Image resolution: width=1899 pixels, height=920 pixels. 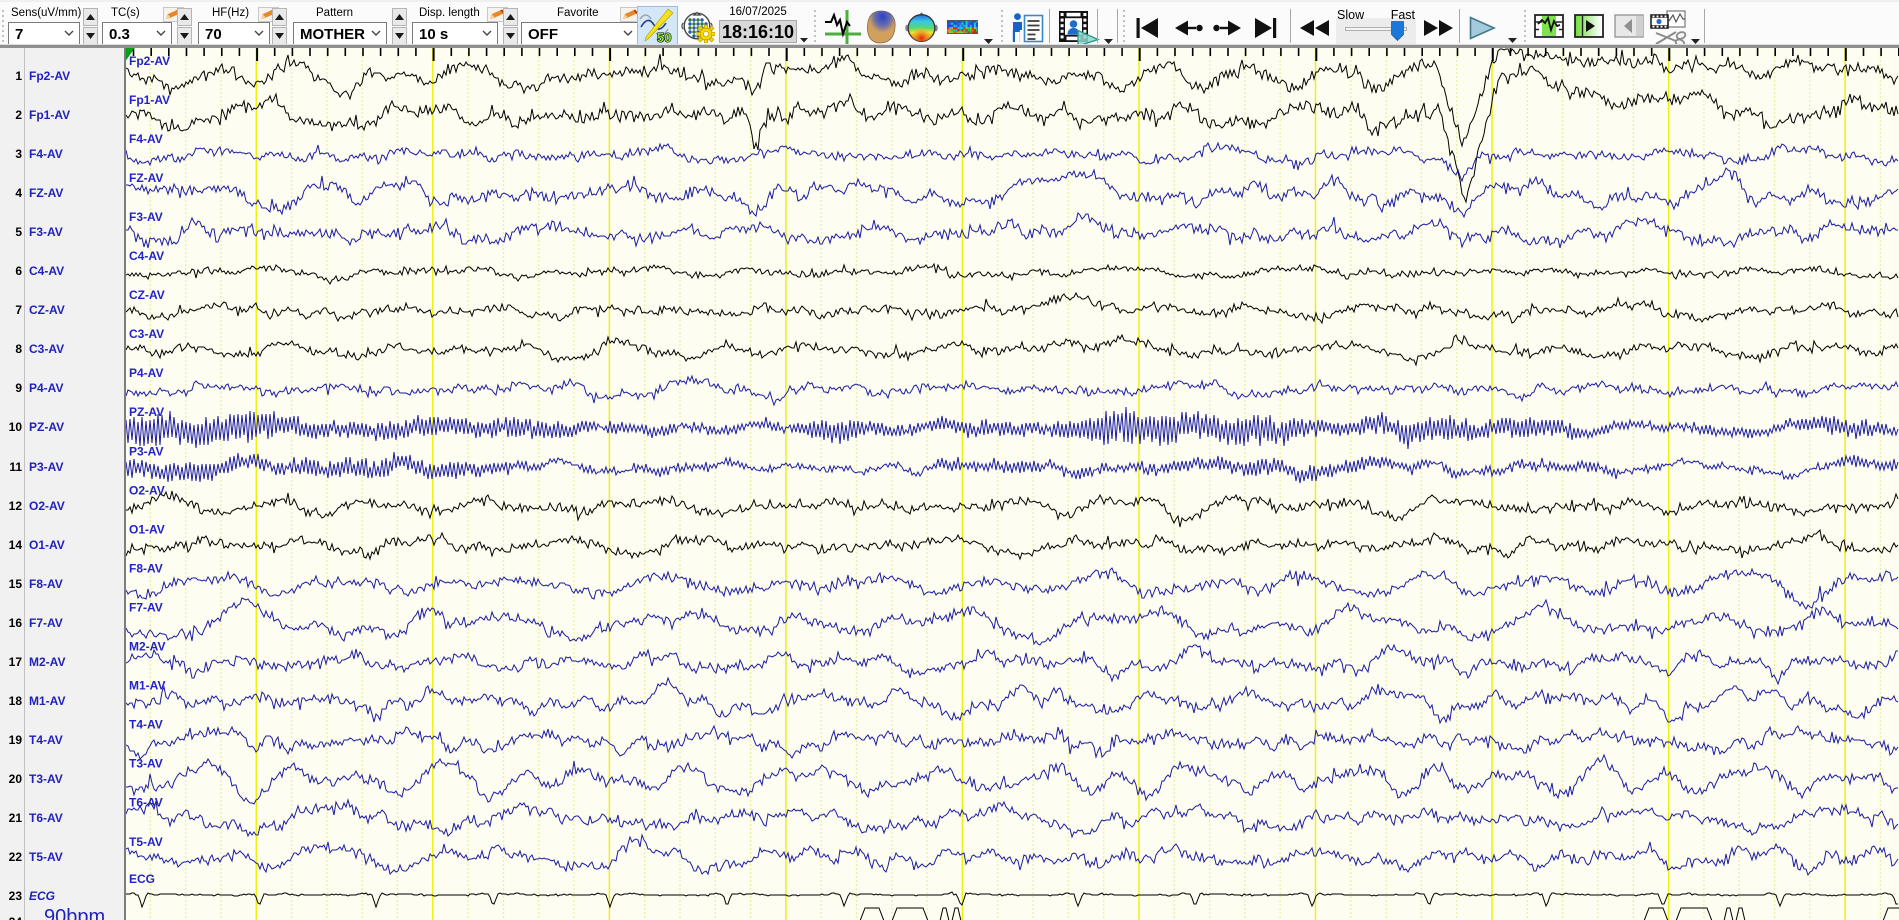 I want to click on svg-text: Fp2-AV, so click(x=149, y=61).